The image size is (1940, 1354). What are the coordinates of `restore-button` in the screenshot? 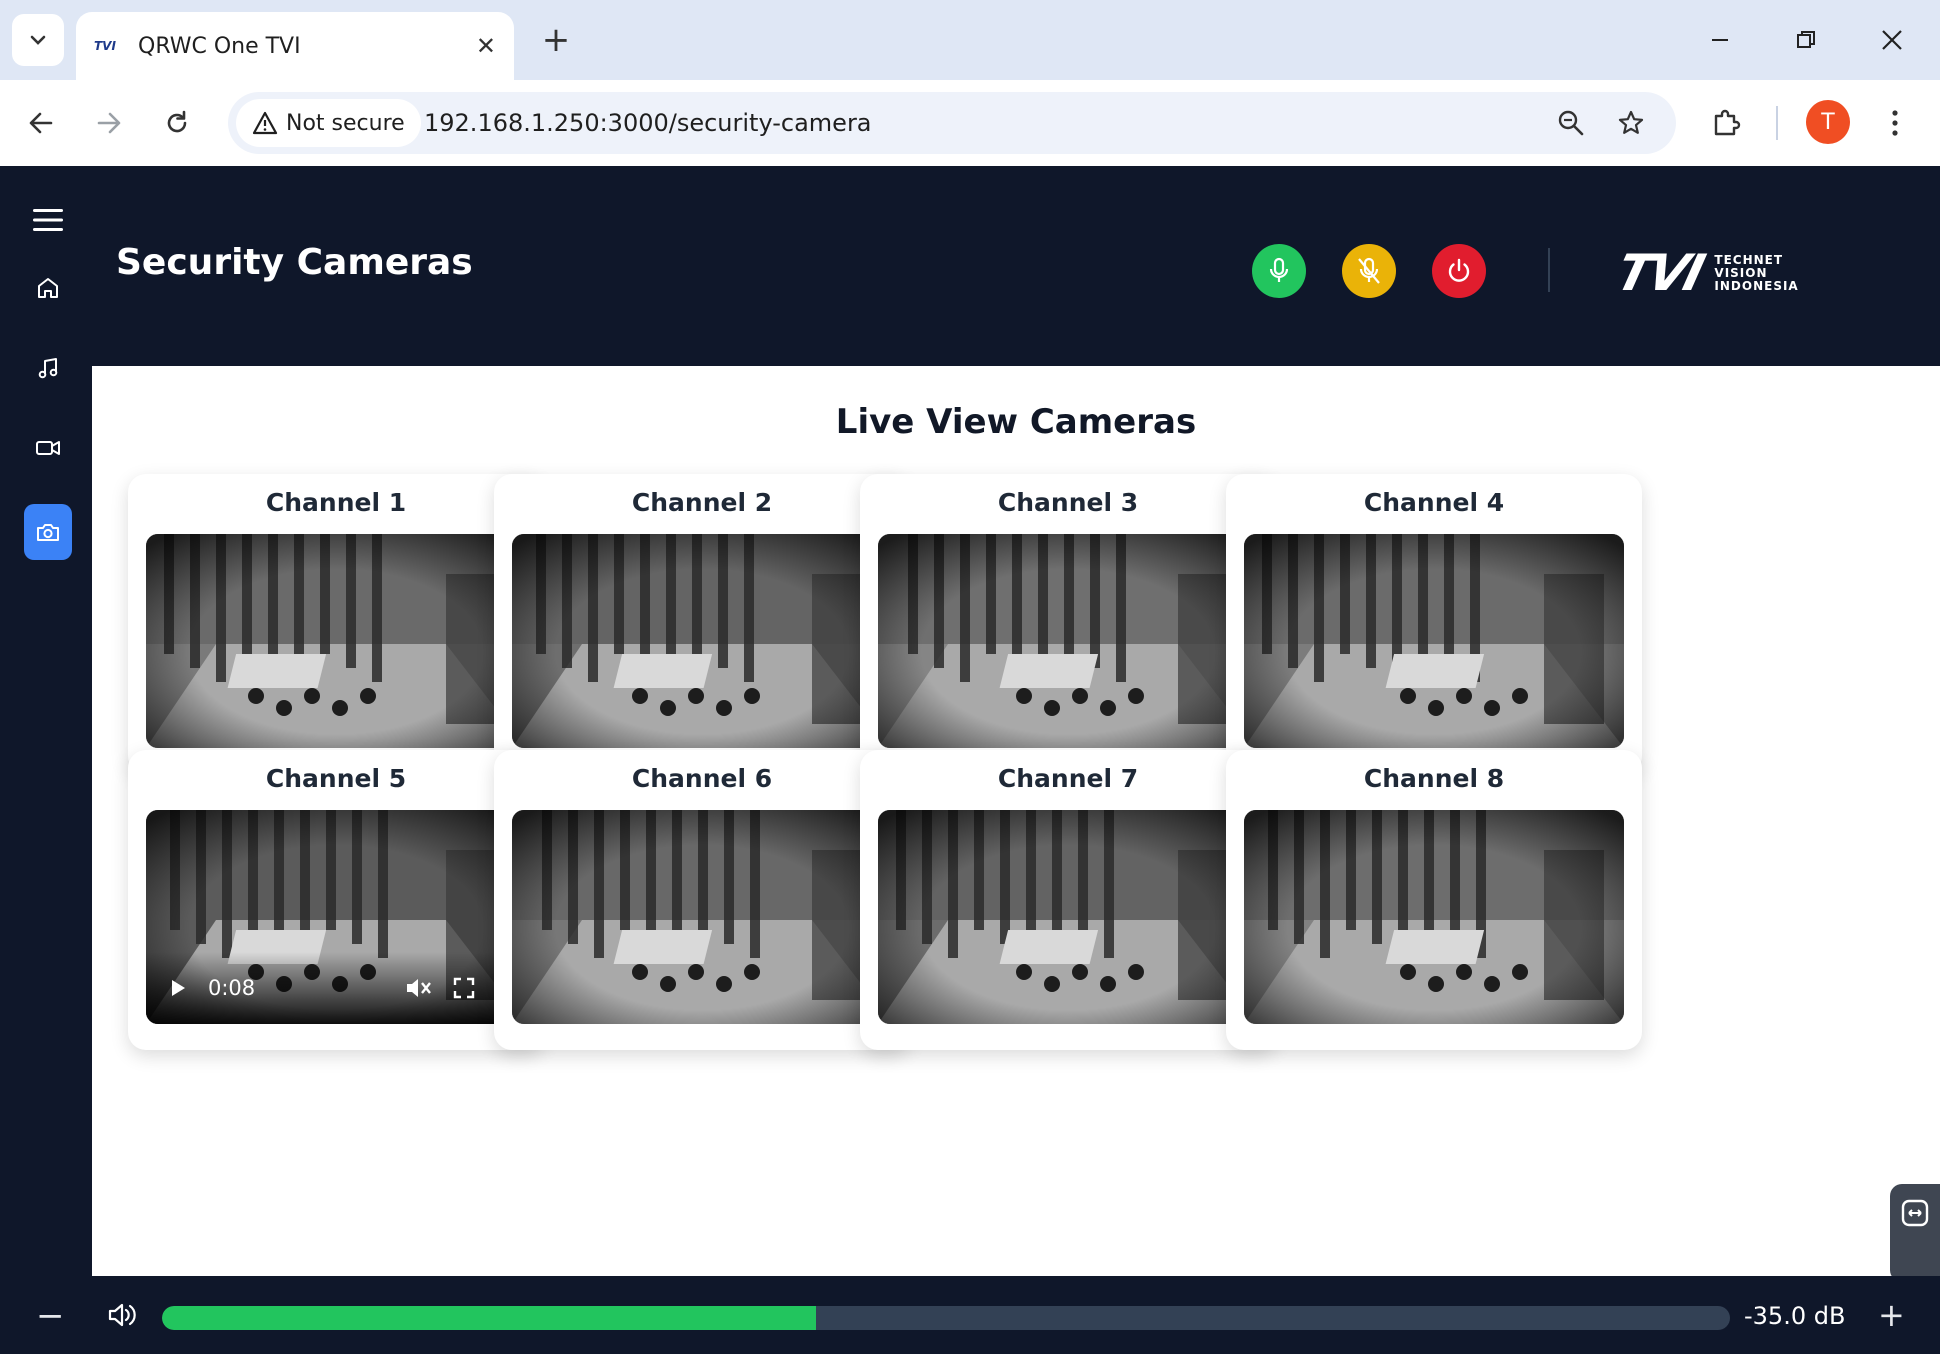 It's located at (1806, 40).